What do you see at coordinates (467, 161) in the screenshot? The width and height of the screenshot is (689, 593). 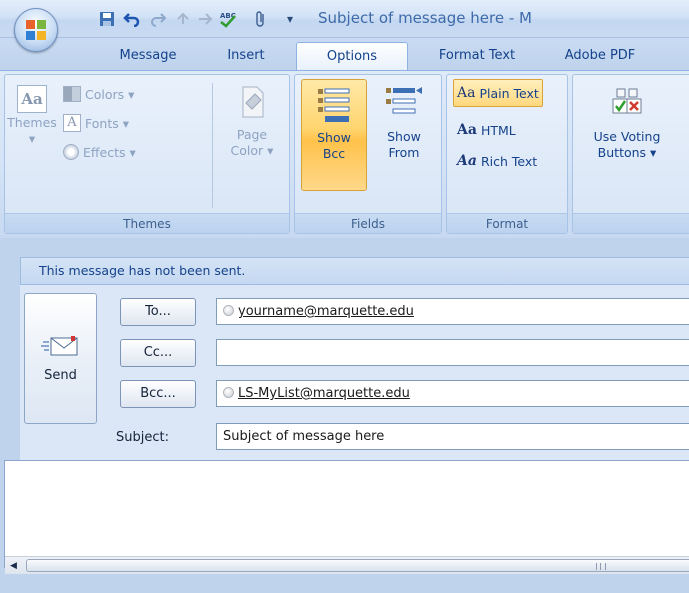 I see `rich-text-icon: Aa` at bounding box center [467, 161].